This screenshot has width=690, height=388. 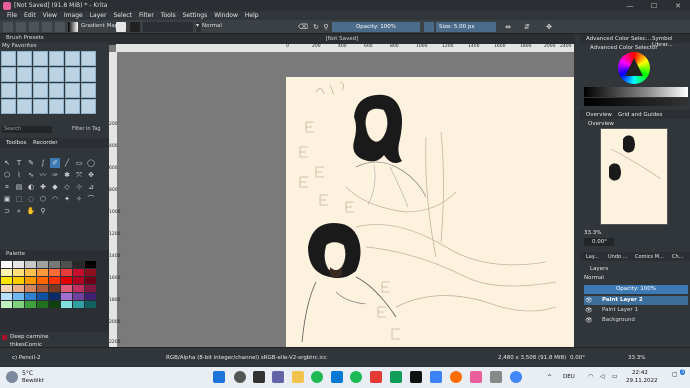 I want to click on volume-icon: ◁, so click(x=602, y=376).